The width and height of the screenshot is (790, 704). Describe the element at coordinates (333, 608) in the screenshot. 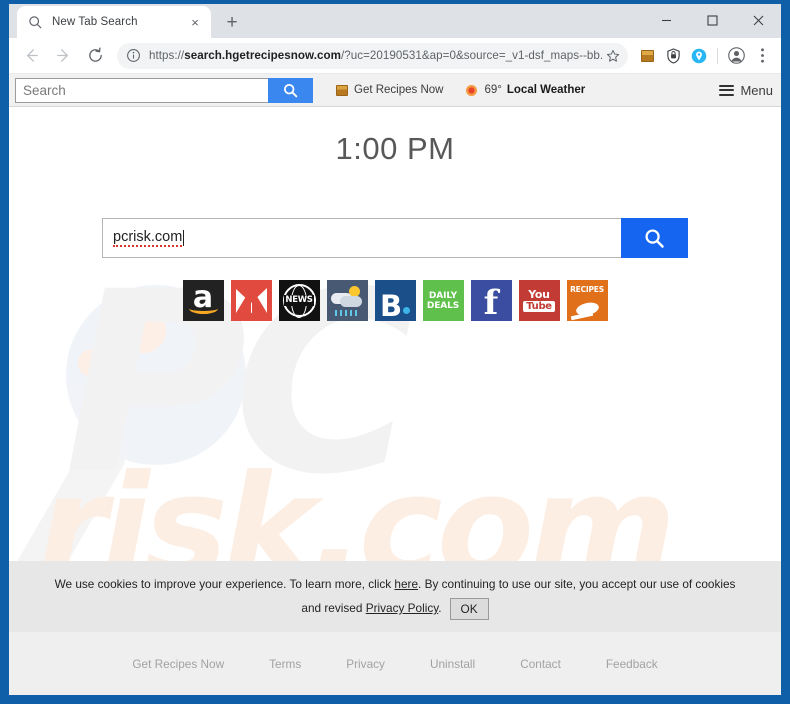

I see `cookie-text-part3: and revised` at that location.